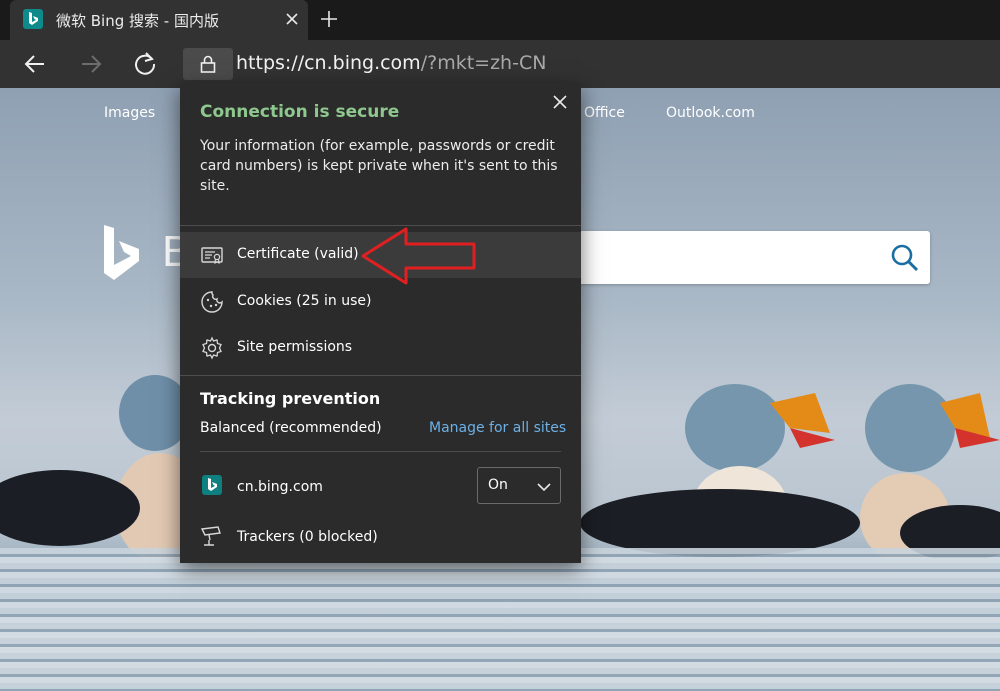 This screenshot has width=1000, height=691. What do you see at coordinates (304, 301) in the screenshot?
I see `cookies-label: Cookies (25 in use)` at bounding box center [304, 301].